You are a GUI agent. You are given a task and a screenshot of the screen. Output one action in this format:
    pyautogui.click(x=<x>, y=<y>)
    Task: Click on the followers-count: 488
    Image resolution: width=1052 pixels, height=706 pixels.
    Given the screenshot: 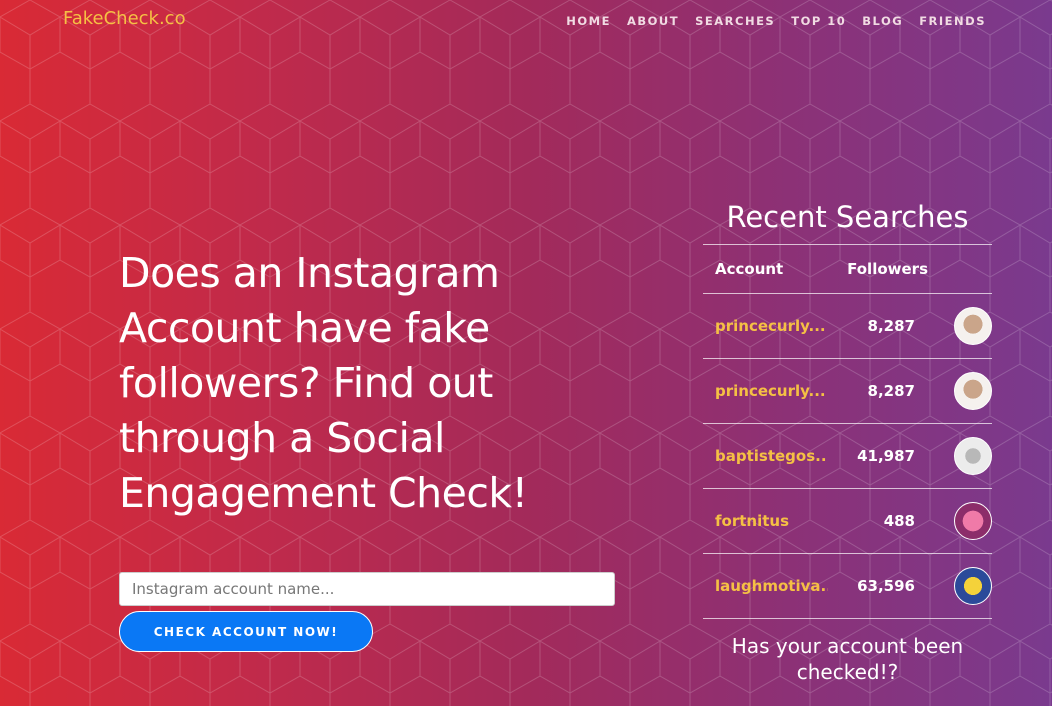 What is the action you would take?
    pyautogui.click(x=899, y=521)
    